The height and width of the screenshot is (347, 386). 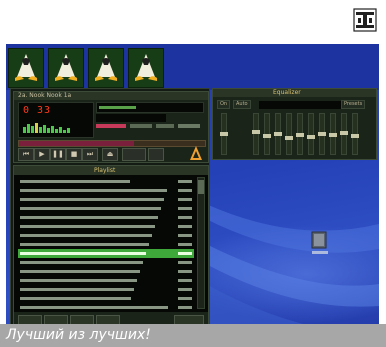 I want to click on equalizer-titlebar: Equalizer, so click(x=294, y=93).